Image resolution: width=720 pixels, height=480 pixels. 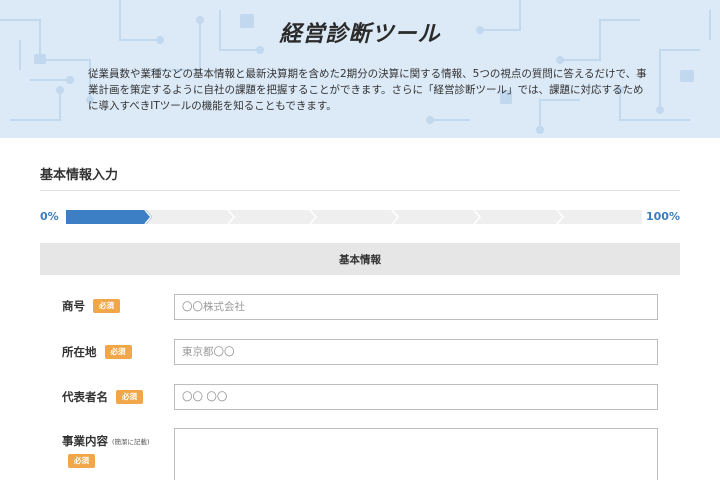 I want to click on representative-label-row: 代表者名 必須, so click(x=102, y=397).